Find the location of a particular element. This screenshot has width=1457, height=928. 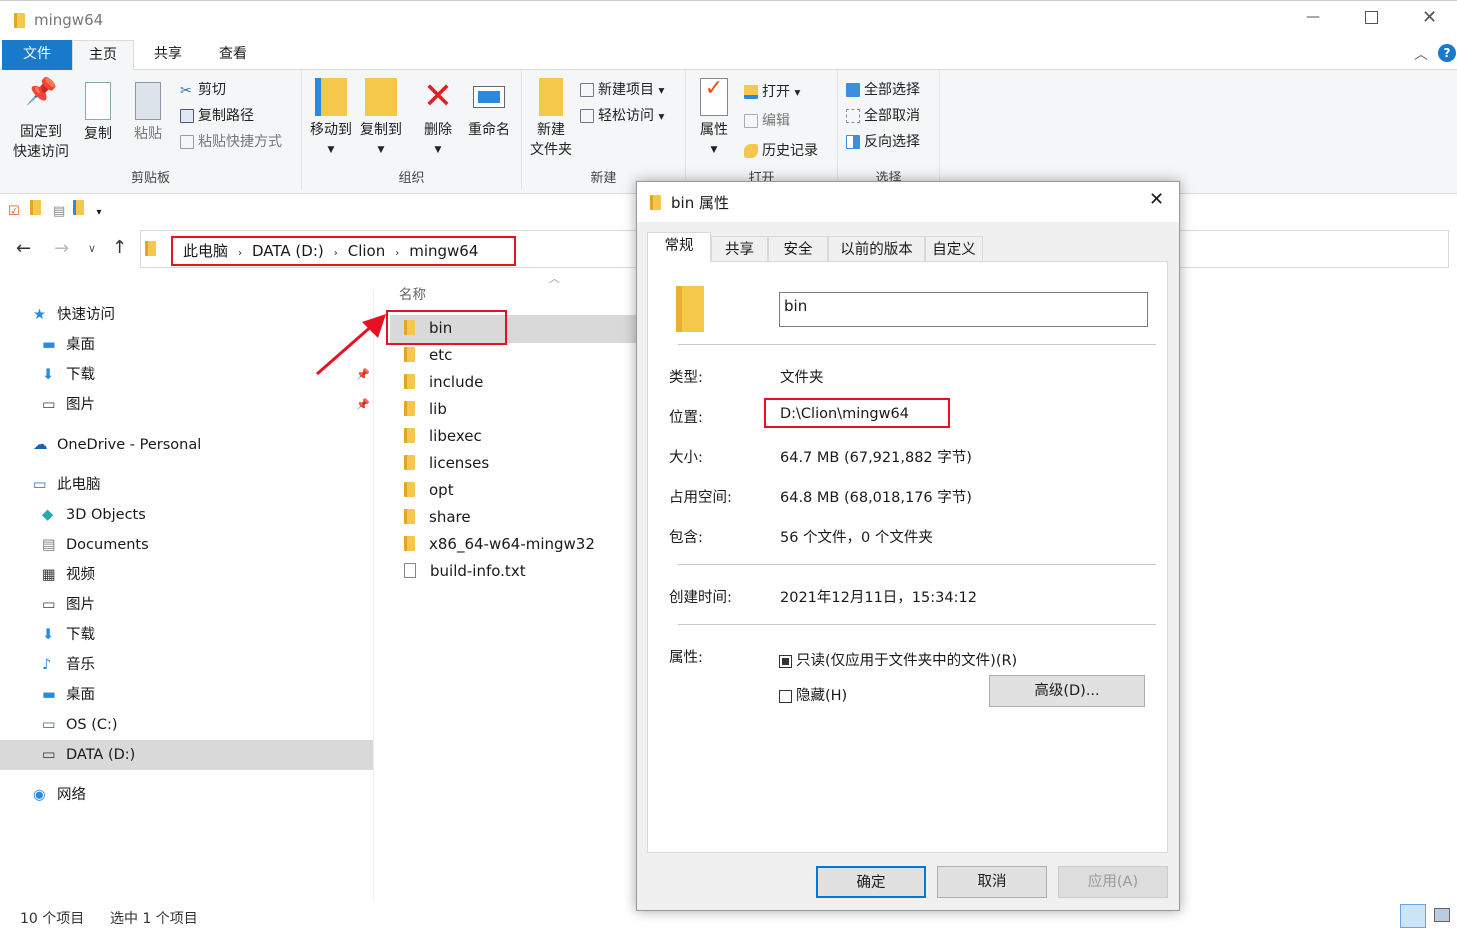

select-none-button: 全部取消 is located at coordinates (883, 115).